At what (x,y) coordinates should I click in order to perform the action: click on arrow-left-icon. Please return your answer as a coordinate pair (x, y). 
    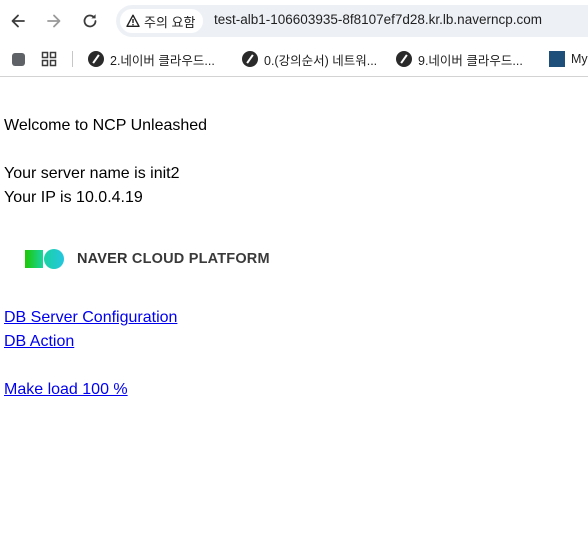
    Looking at the image, I should click on (18, 21).